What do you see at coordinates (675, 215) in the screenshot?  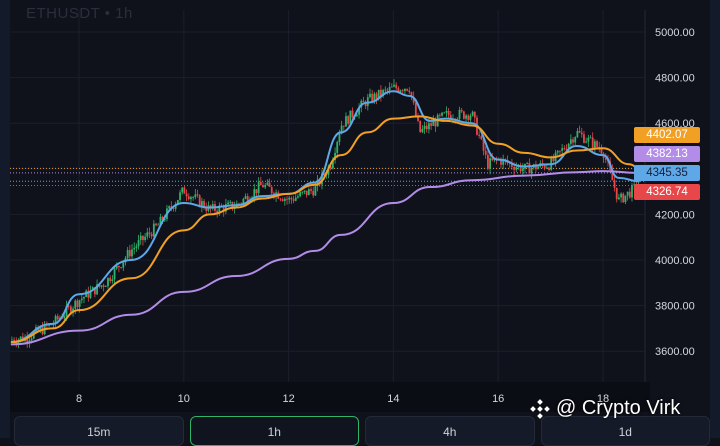 I see `y-tick-label: 4200.00` at bounding box center [675, 215].